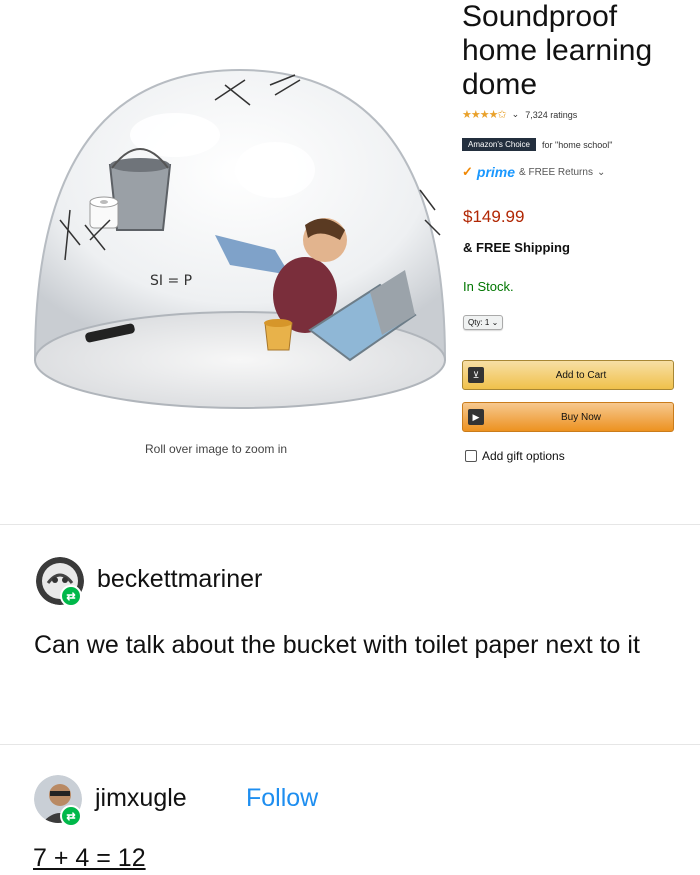 The height and width of the screenshot is (875, 700). I want to click on prime-check-icon: ✓, so click(467, 171).